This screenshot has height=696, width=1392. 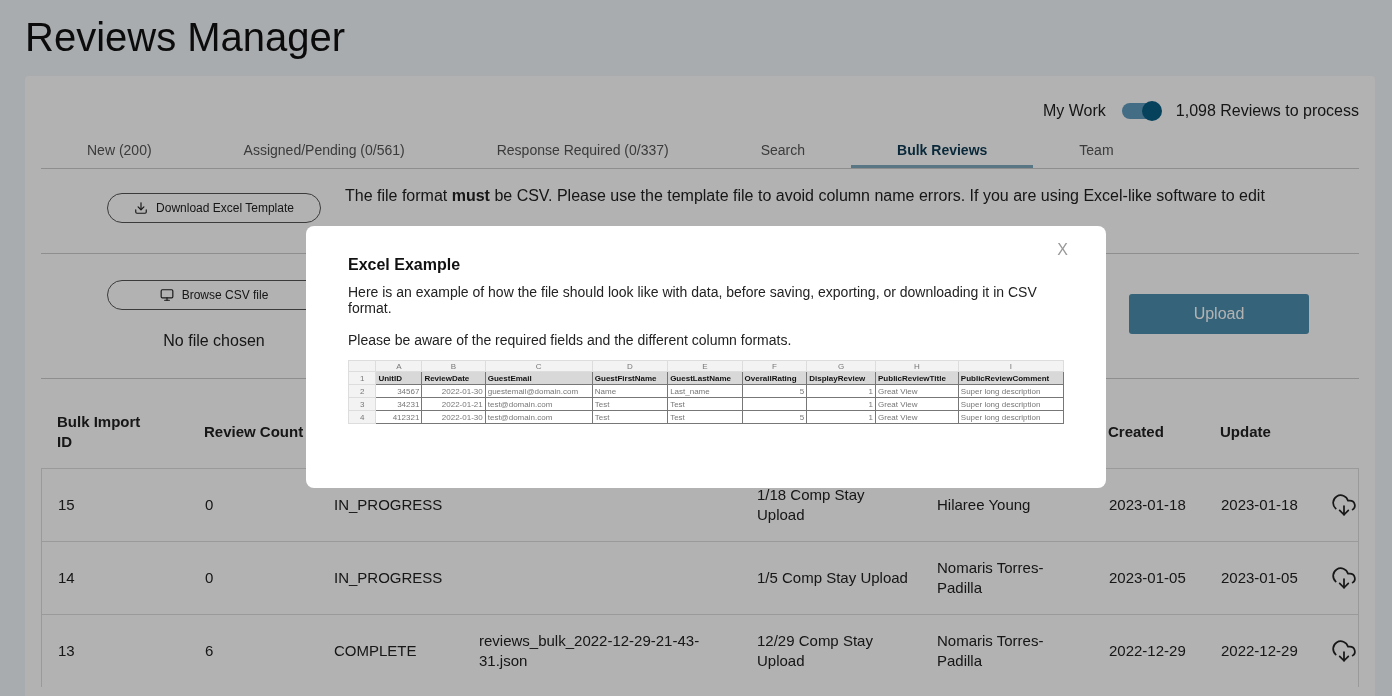 What do you see at coordinates (984, 505) in the screenshot?
I see `table-cell-text: Hilaree Young` at bounding box center [984, 505].